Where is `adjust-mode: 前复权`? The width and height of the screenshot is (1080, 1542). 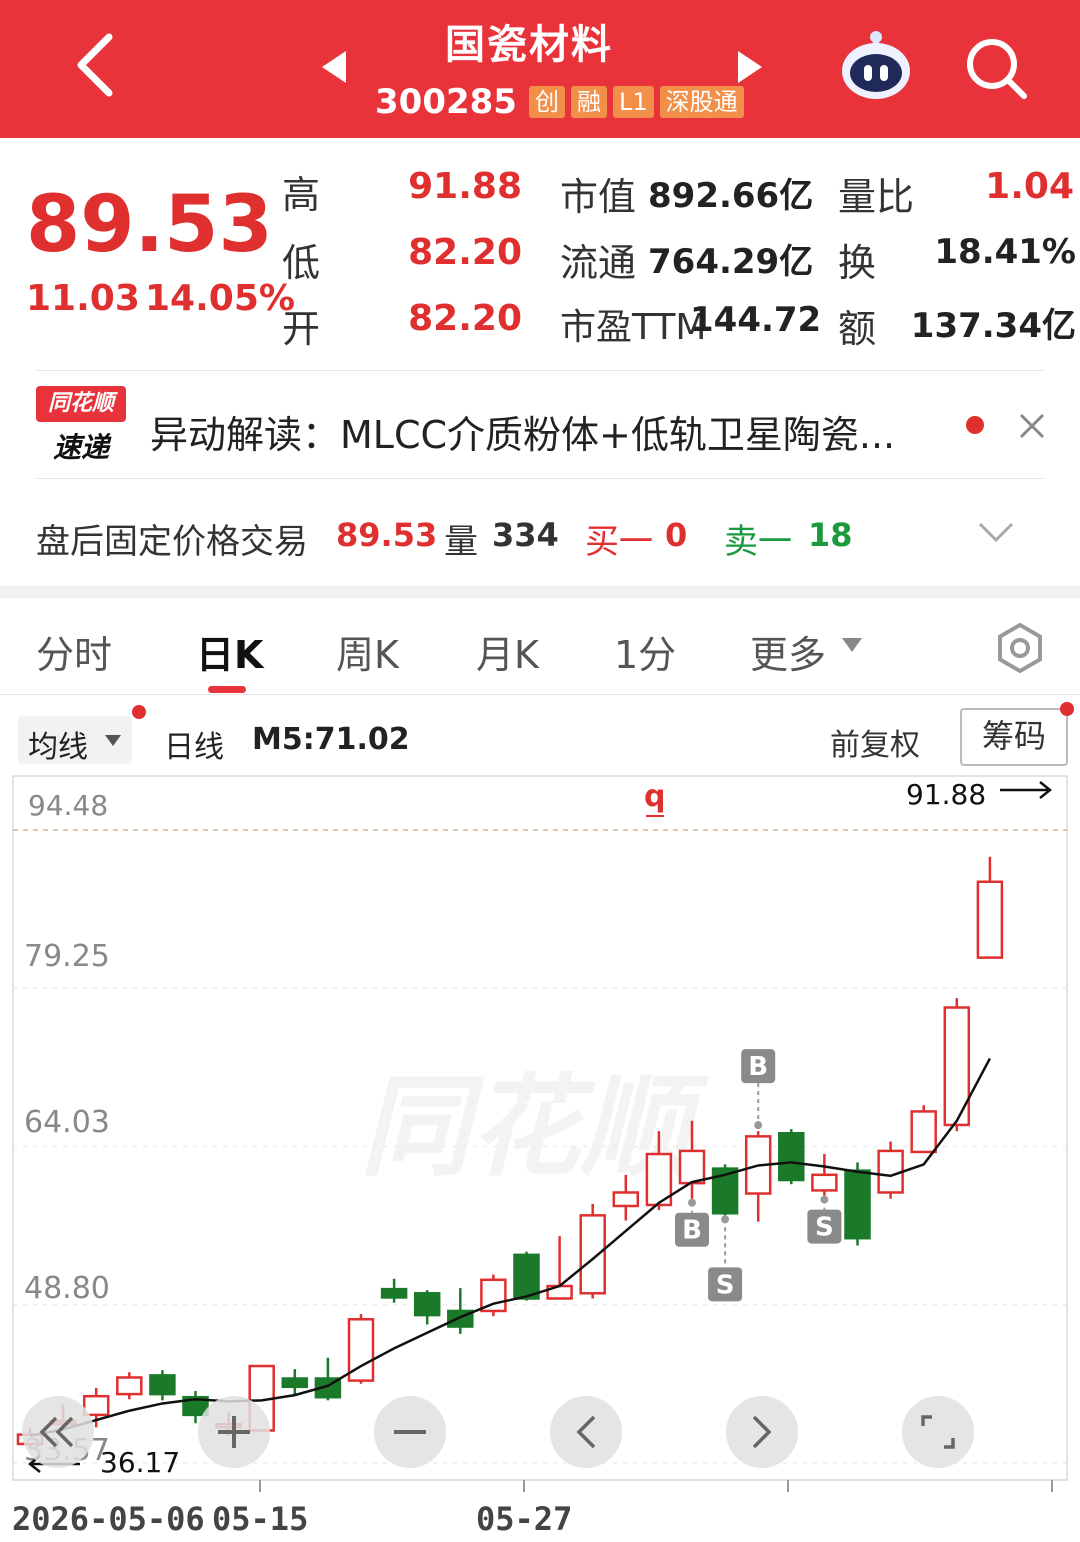 adjust-mode: 前复权 is located at coordinates (875, 742).